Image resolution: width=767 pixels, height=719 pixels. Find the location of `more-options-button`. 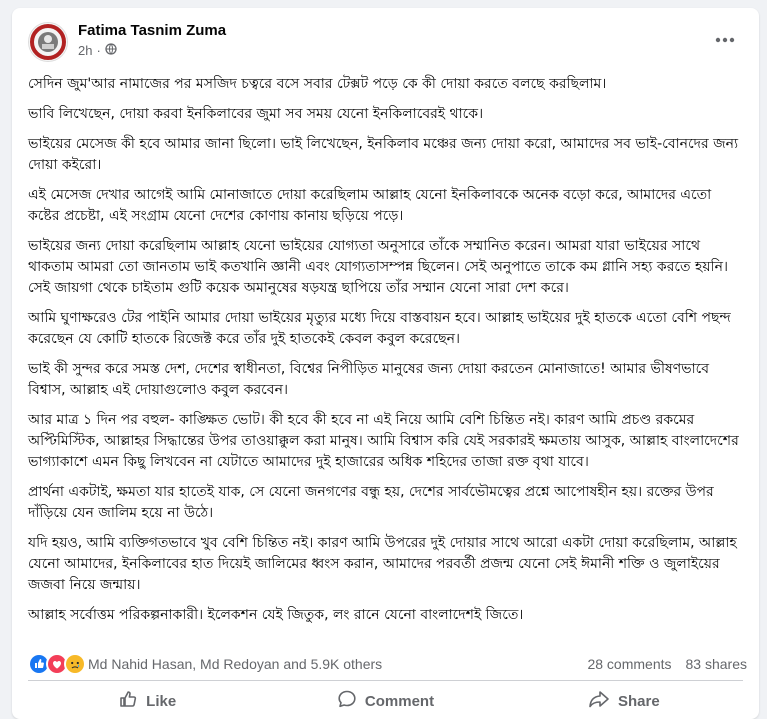

more-options-button is located at coordinates (725, 40).